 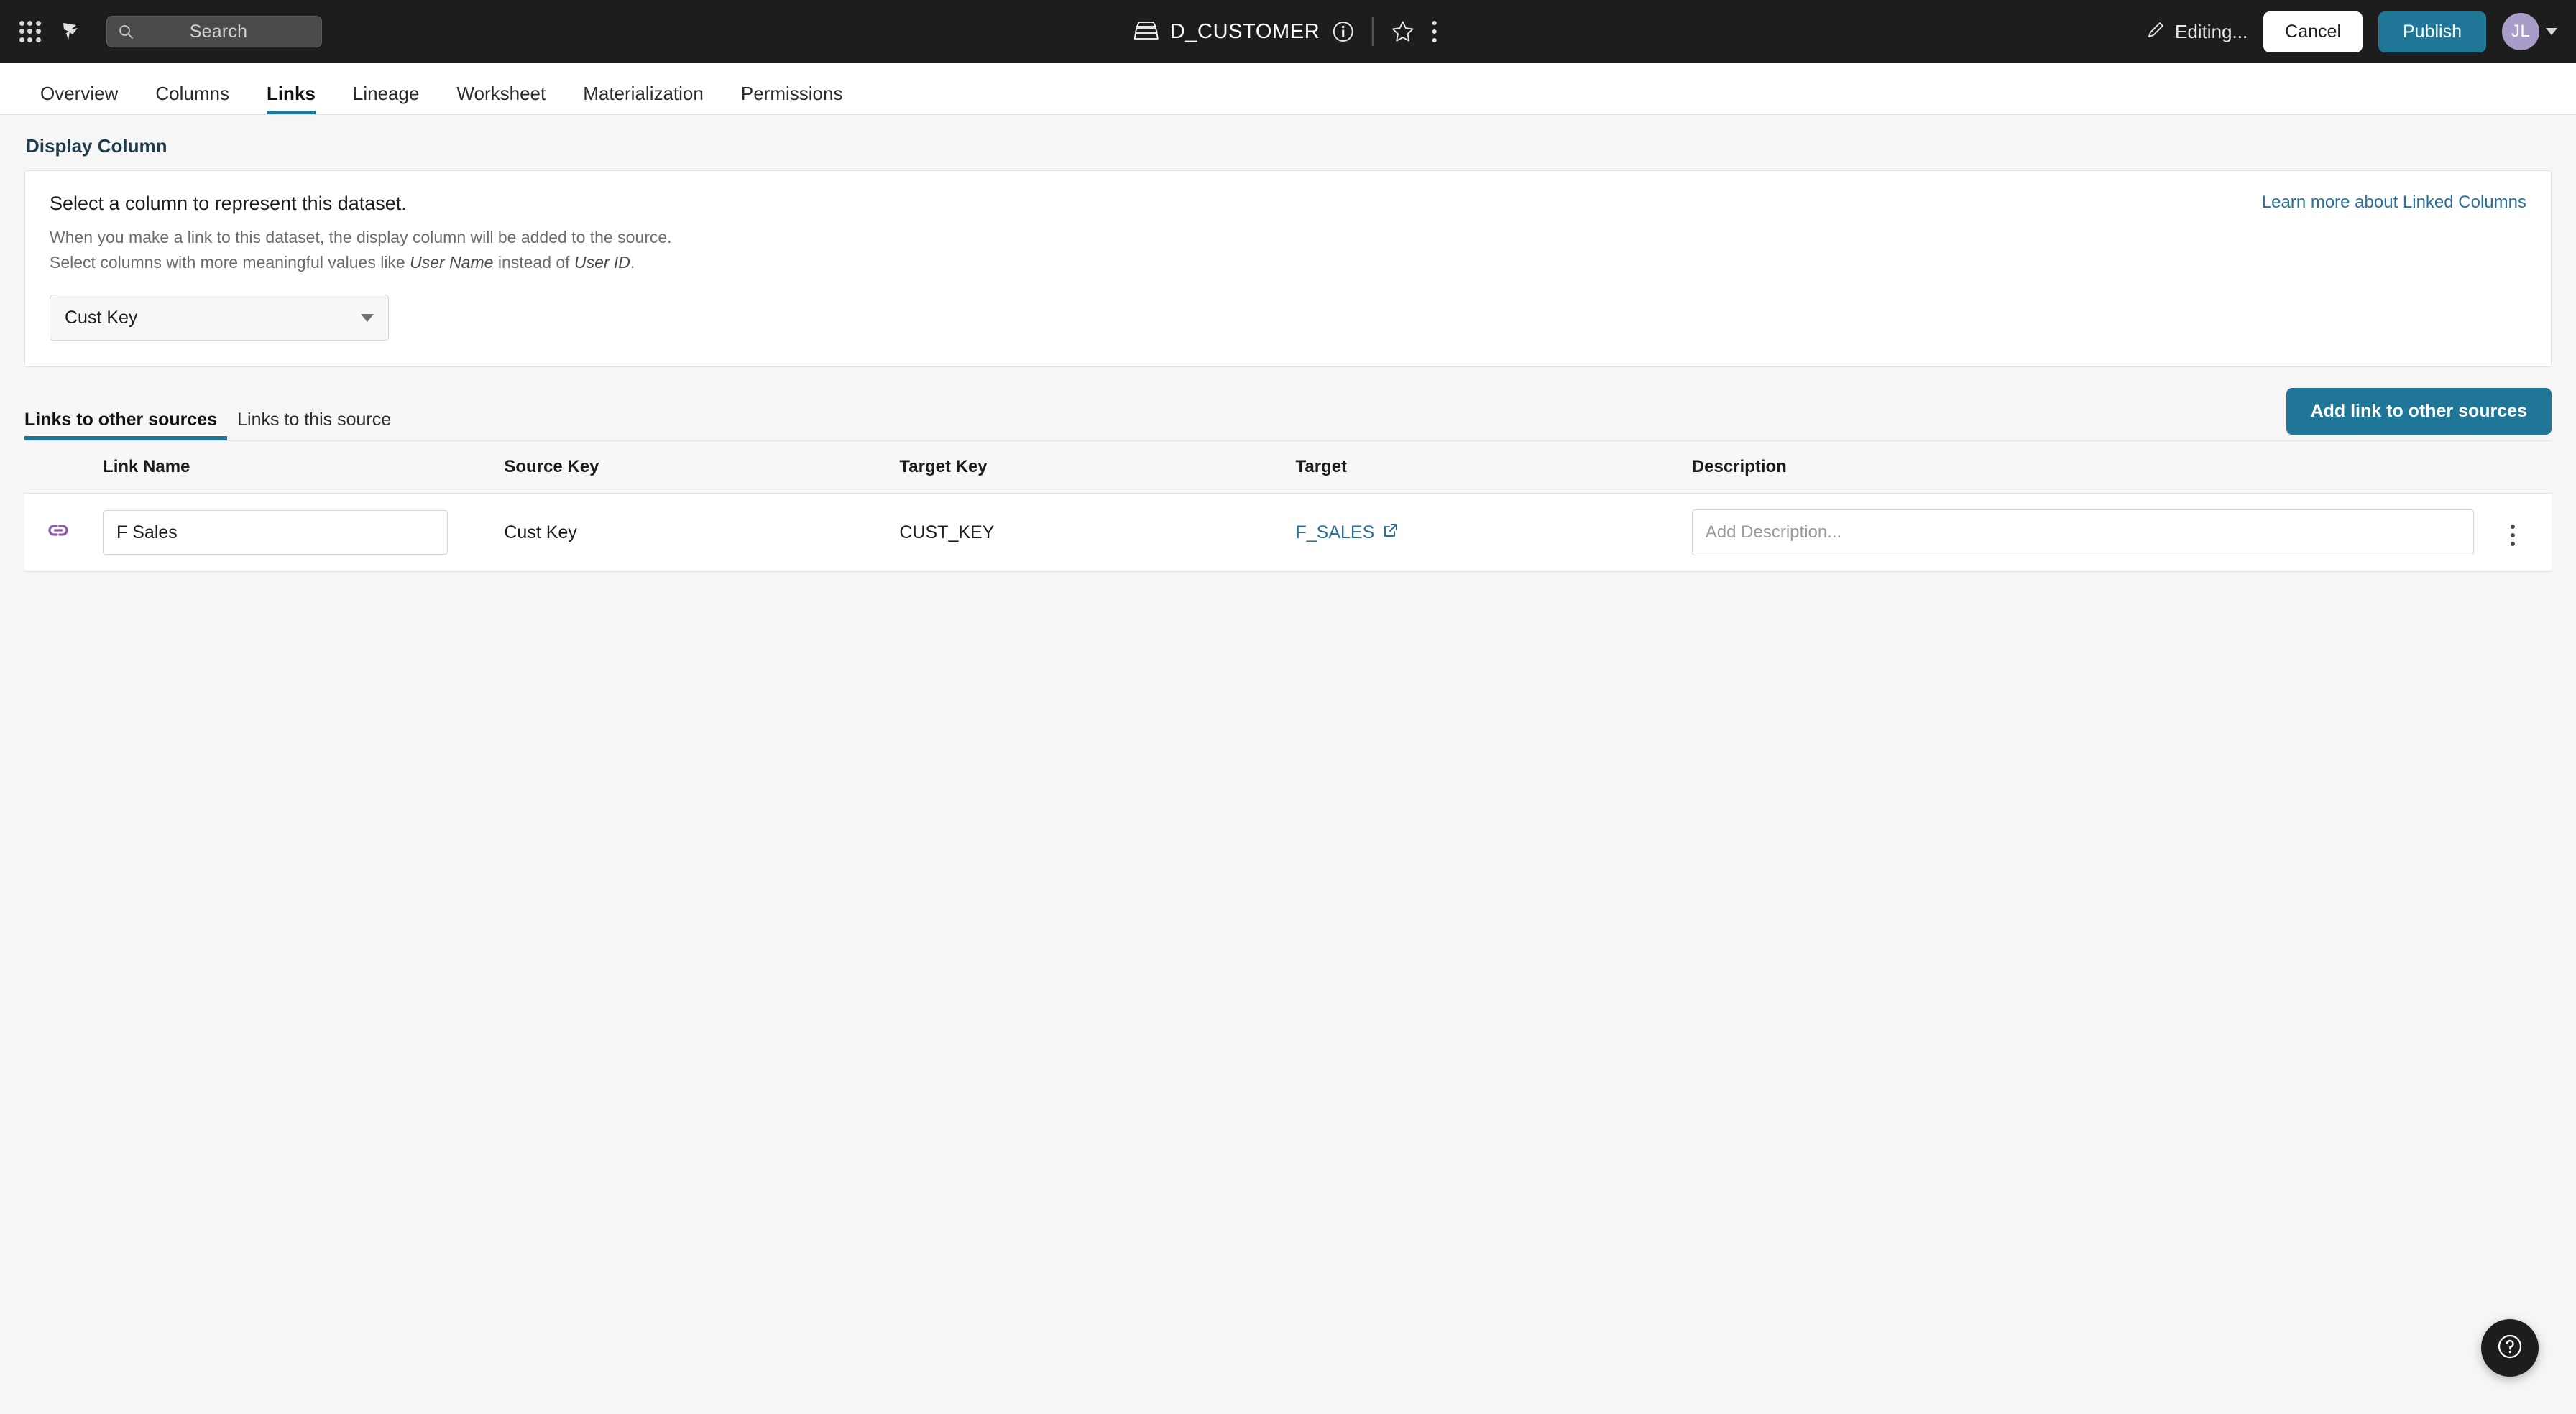 I want to click on row-link-name-cell, so click(x=304, y=533).